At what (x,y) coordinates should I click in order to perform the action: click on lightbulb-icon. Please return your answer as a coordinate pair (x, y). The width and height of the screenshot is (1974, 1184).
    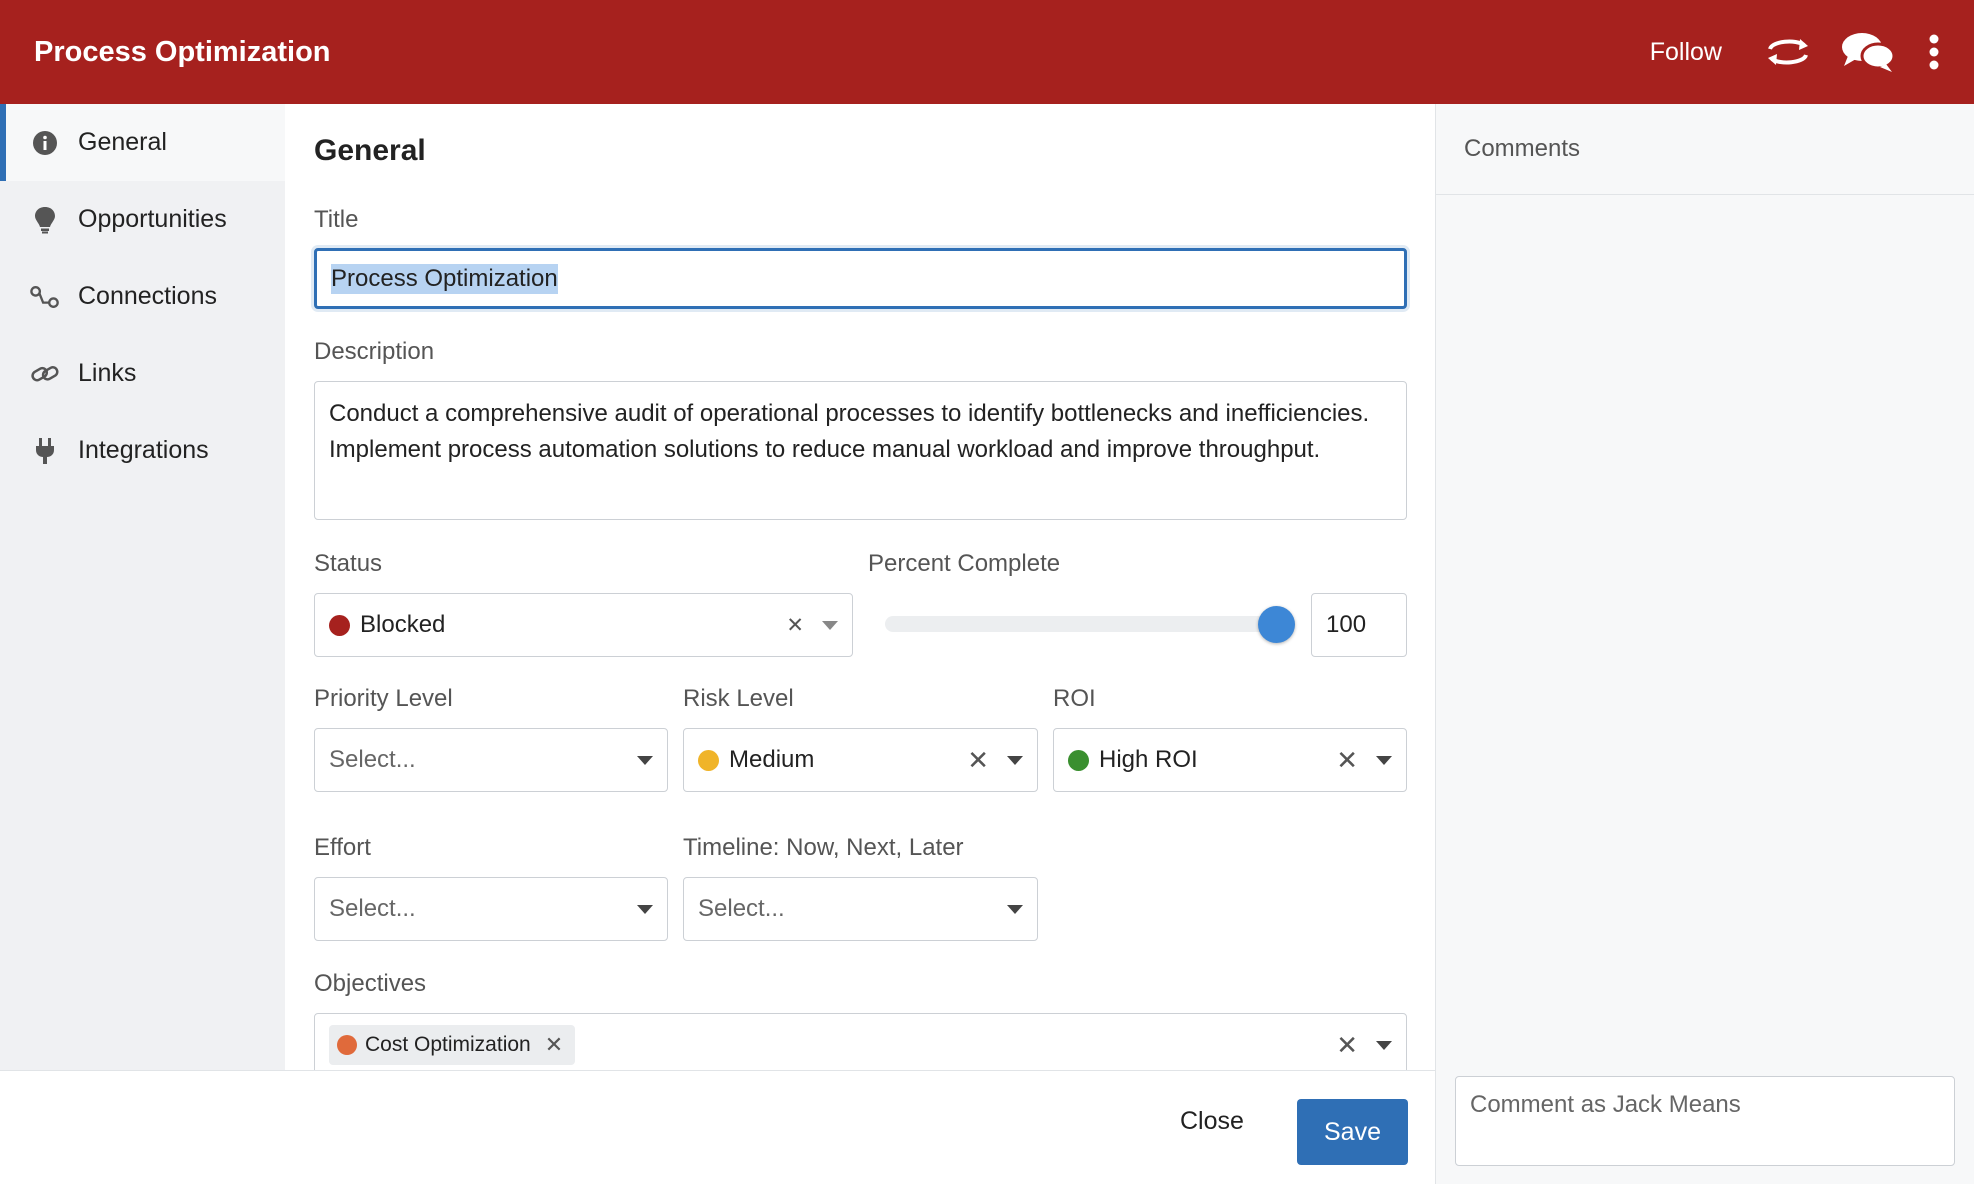
    Looking at the image, I should click on (45, 220).